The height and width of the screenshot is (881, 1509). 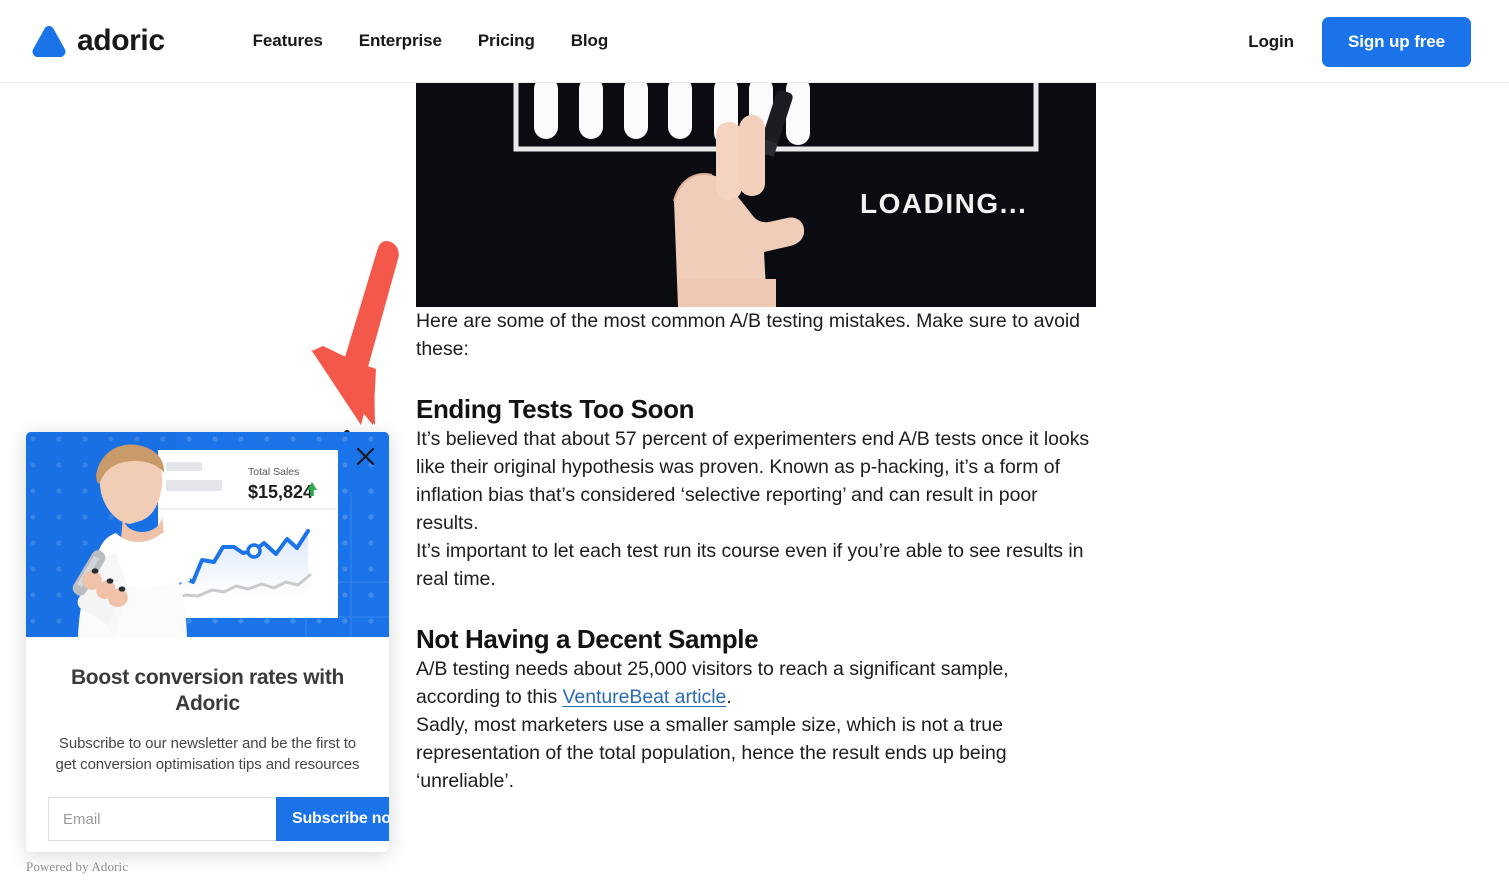 I want to click on nav-item-features: Features, so click(x=288, y=41).